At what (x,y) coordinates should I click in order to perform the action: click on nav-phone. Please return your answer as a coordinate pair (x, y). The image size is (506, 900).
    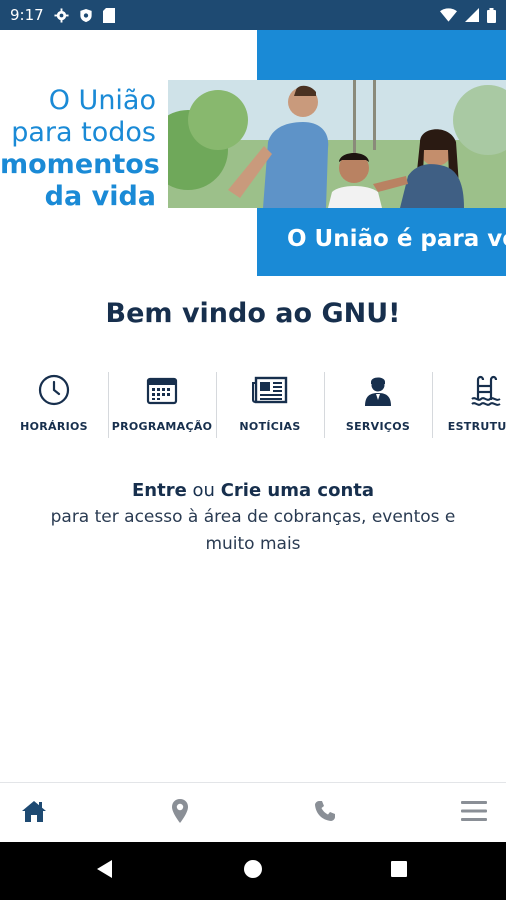
    Looking at the image, I should click on (325, 813).